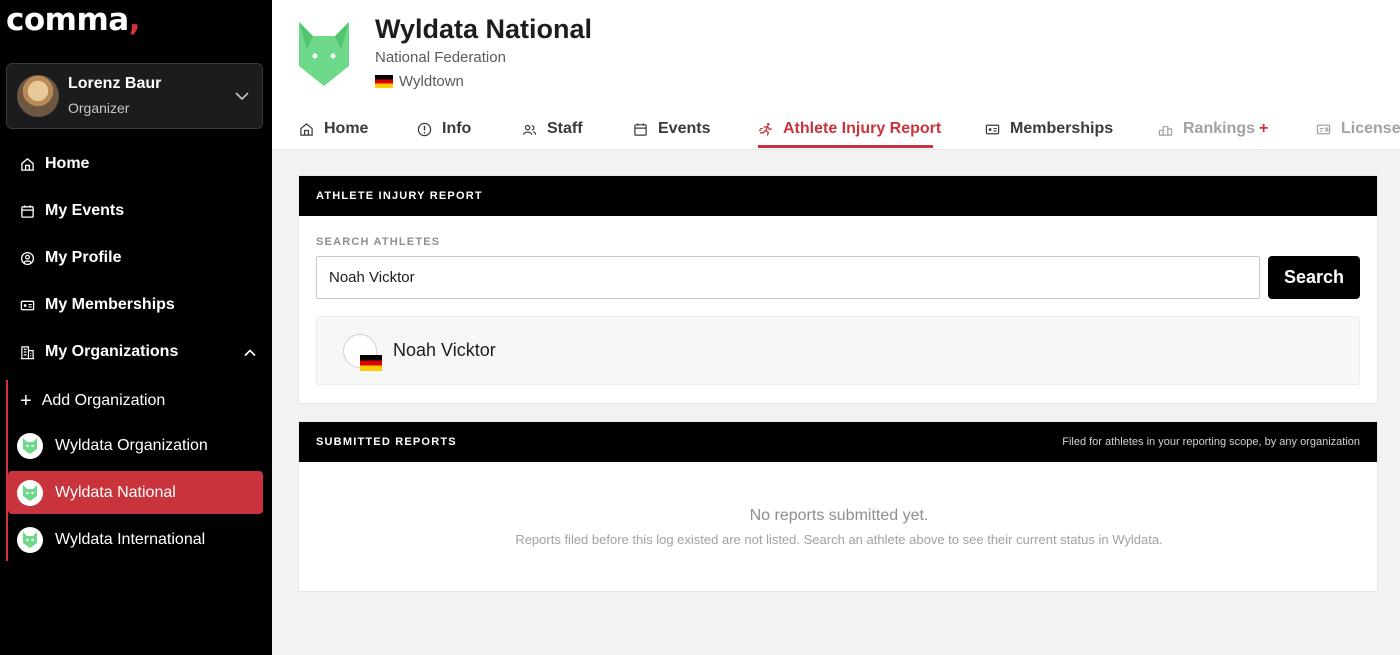 The width and height of the screenshot is (1400, 655). What do you see at coordinates (431, 81) in the screenshot?
I see `org-location-label: Wyldtown` at bounding box center [431, 81].